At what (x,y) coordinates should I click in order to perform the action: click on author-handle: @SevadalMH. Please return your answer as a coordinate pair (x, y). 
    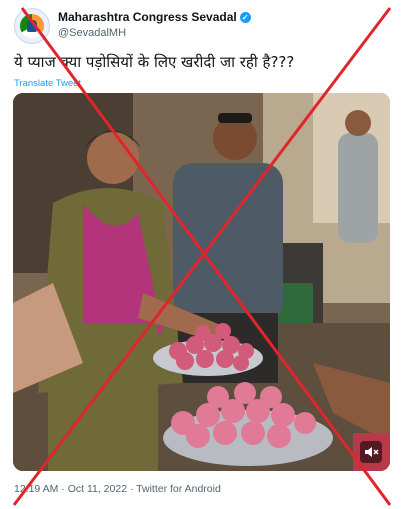
    Looking at the image, I should click on (92, 33).